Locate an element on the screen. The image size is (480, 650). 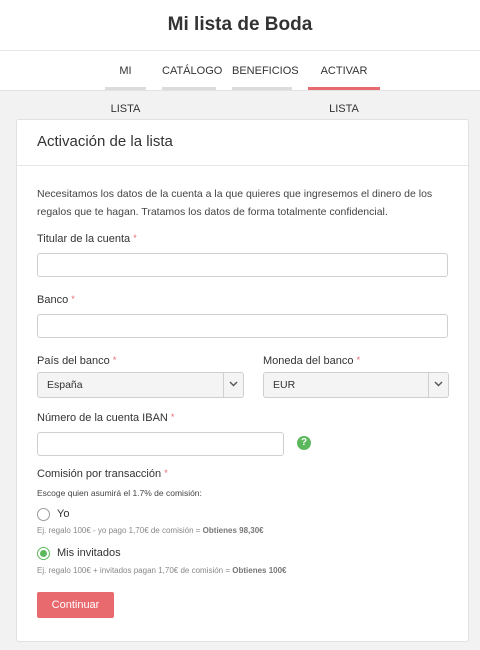
tab-label: BENEFICIOS is located at coordinates (265, 71).